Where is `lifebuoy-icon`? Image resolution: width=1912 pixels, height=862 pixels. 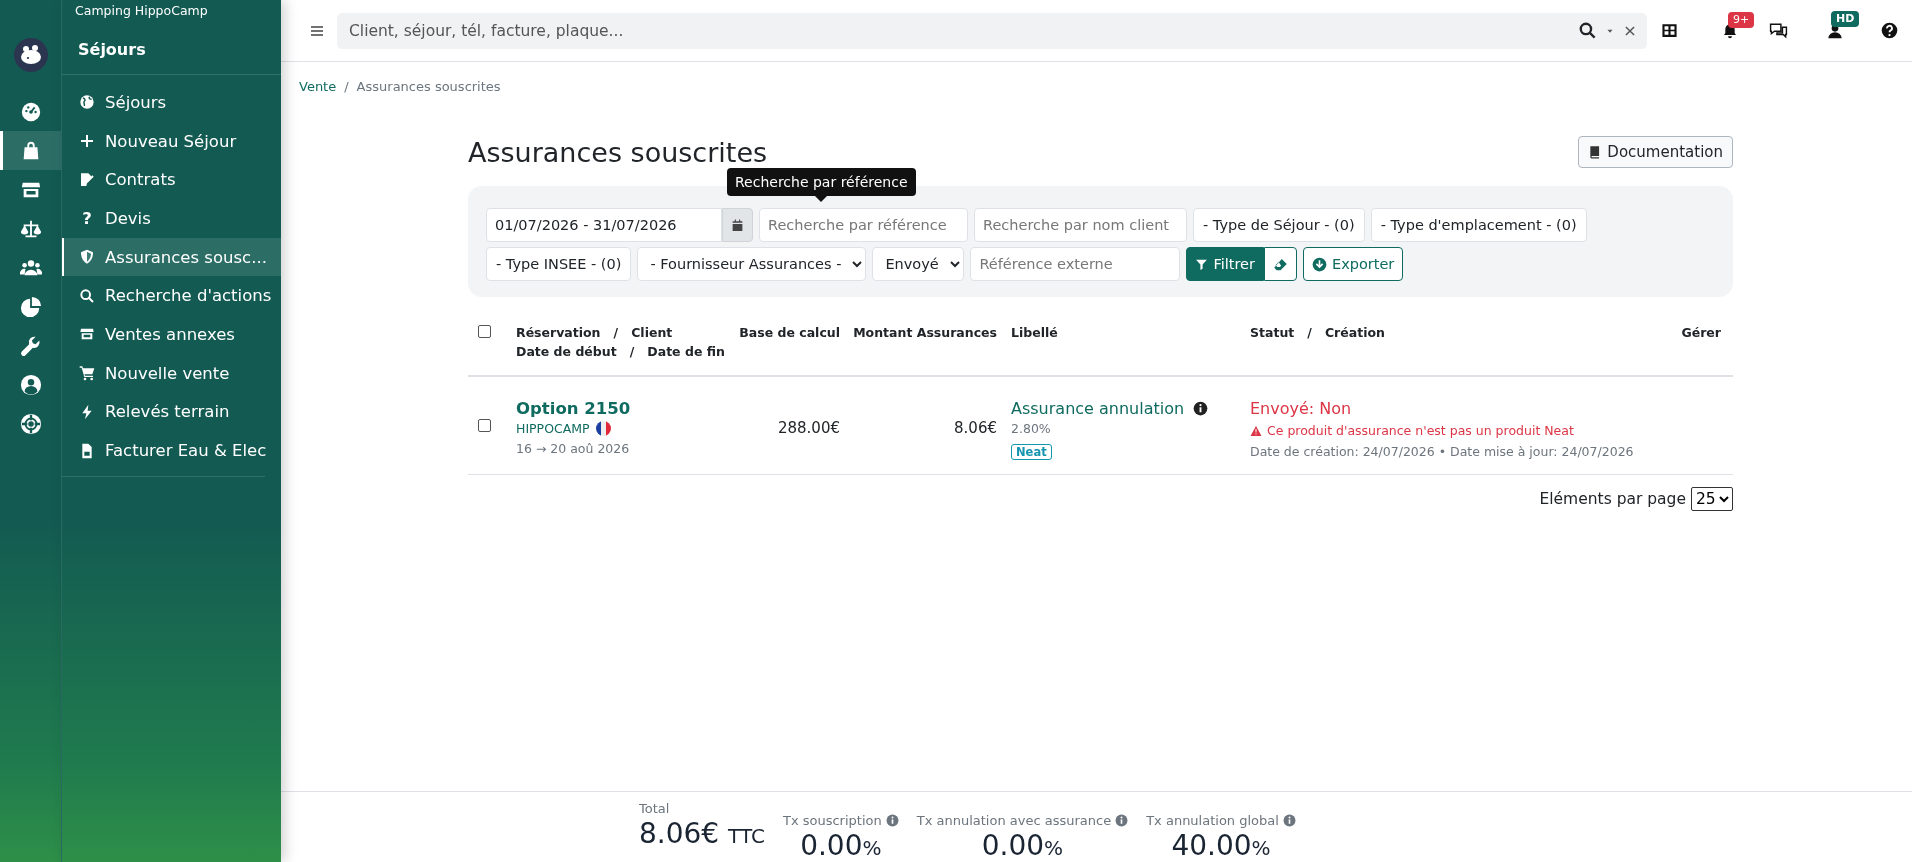
lifebuoy-icon is located at coordinates (30, 423).